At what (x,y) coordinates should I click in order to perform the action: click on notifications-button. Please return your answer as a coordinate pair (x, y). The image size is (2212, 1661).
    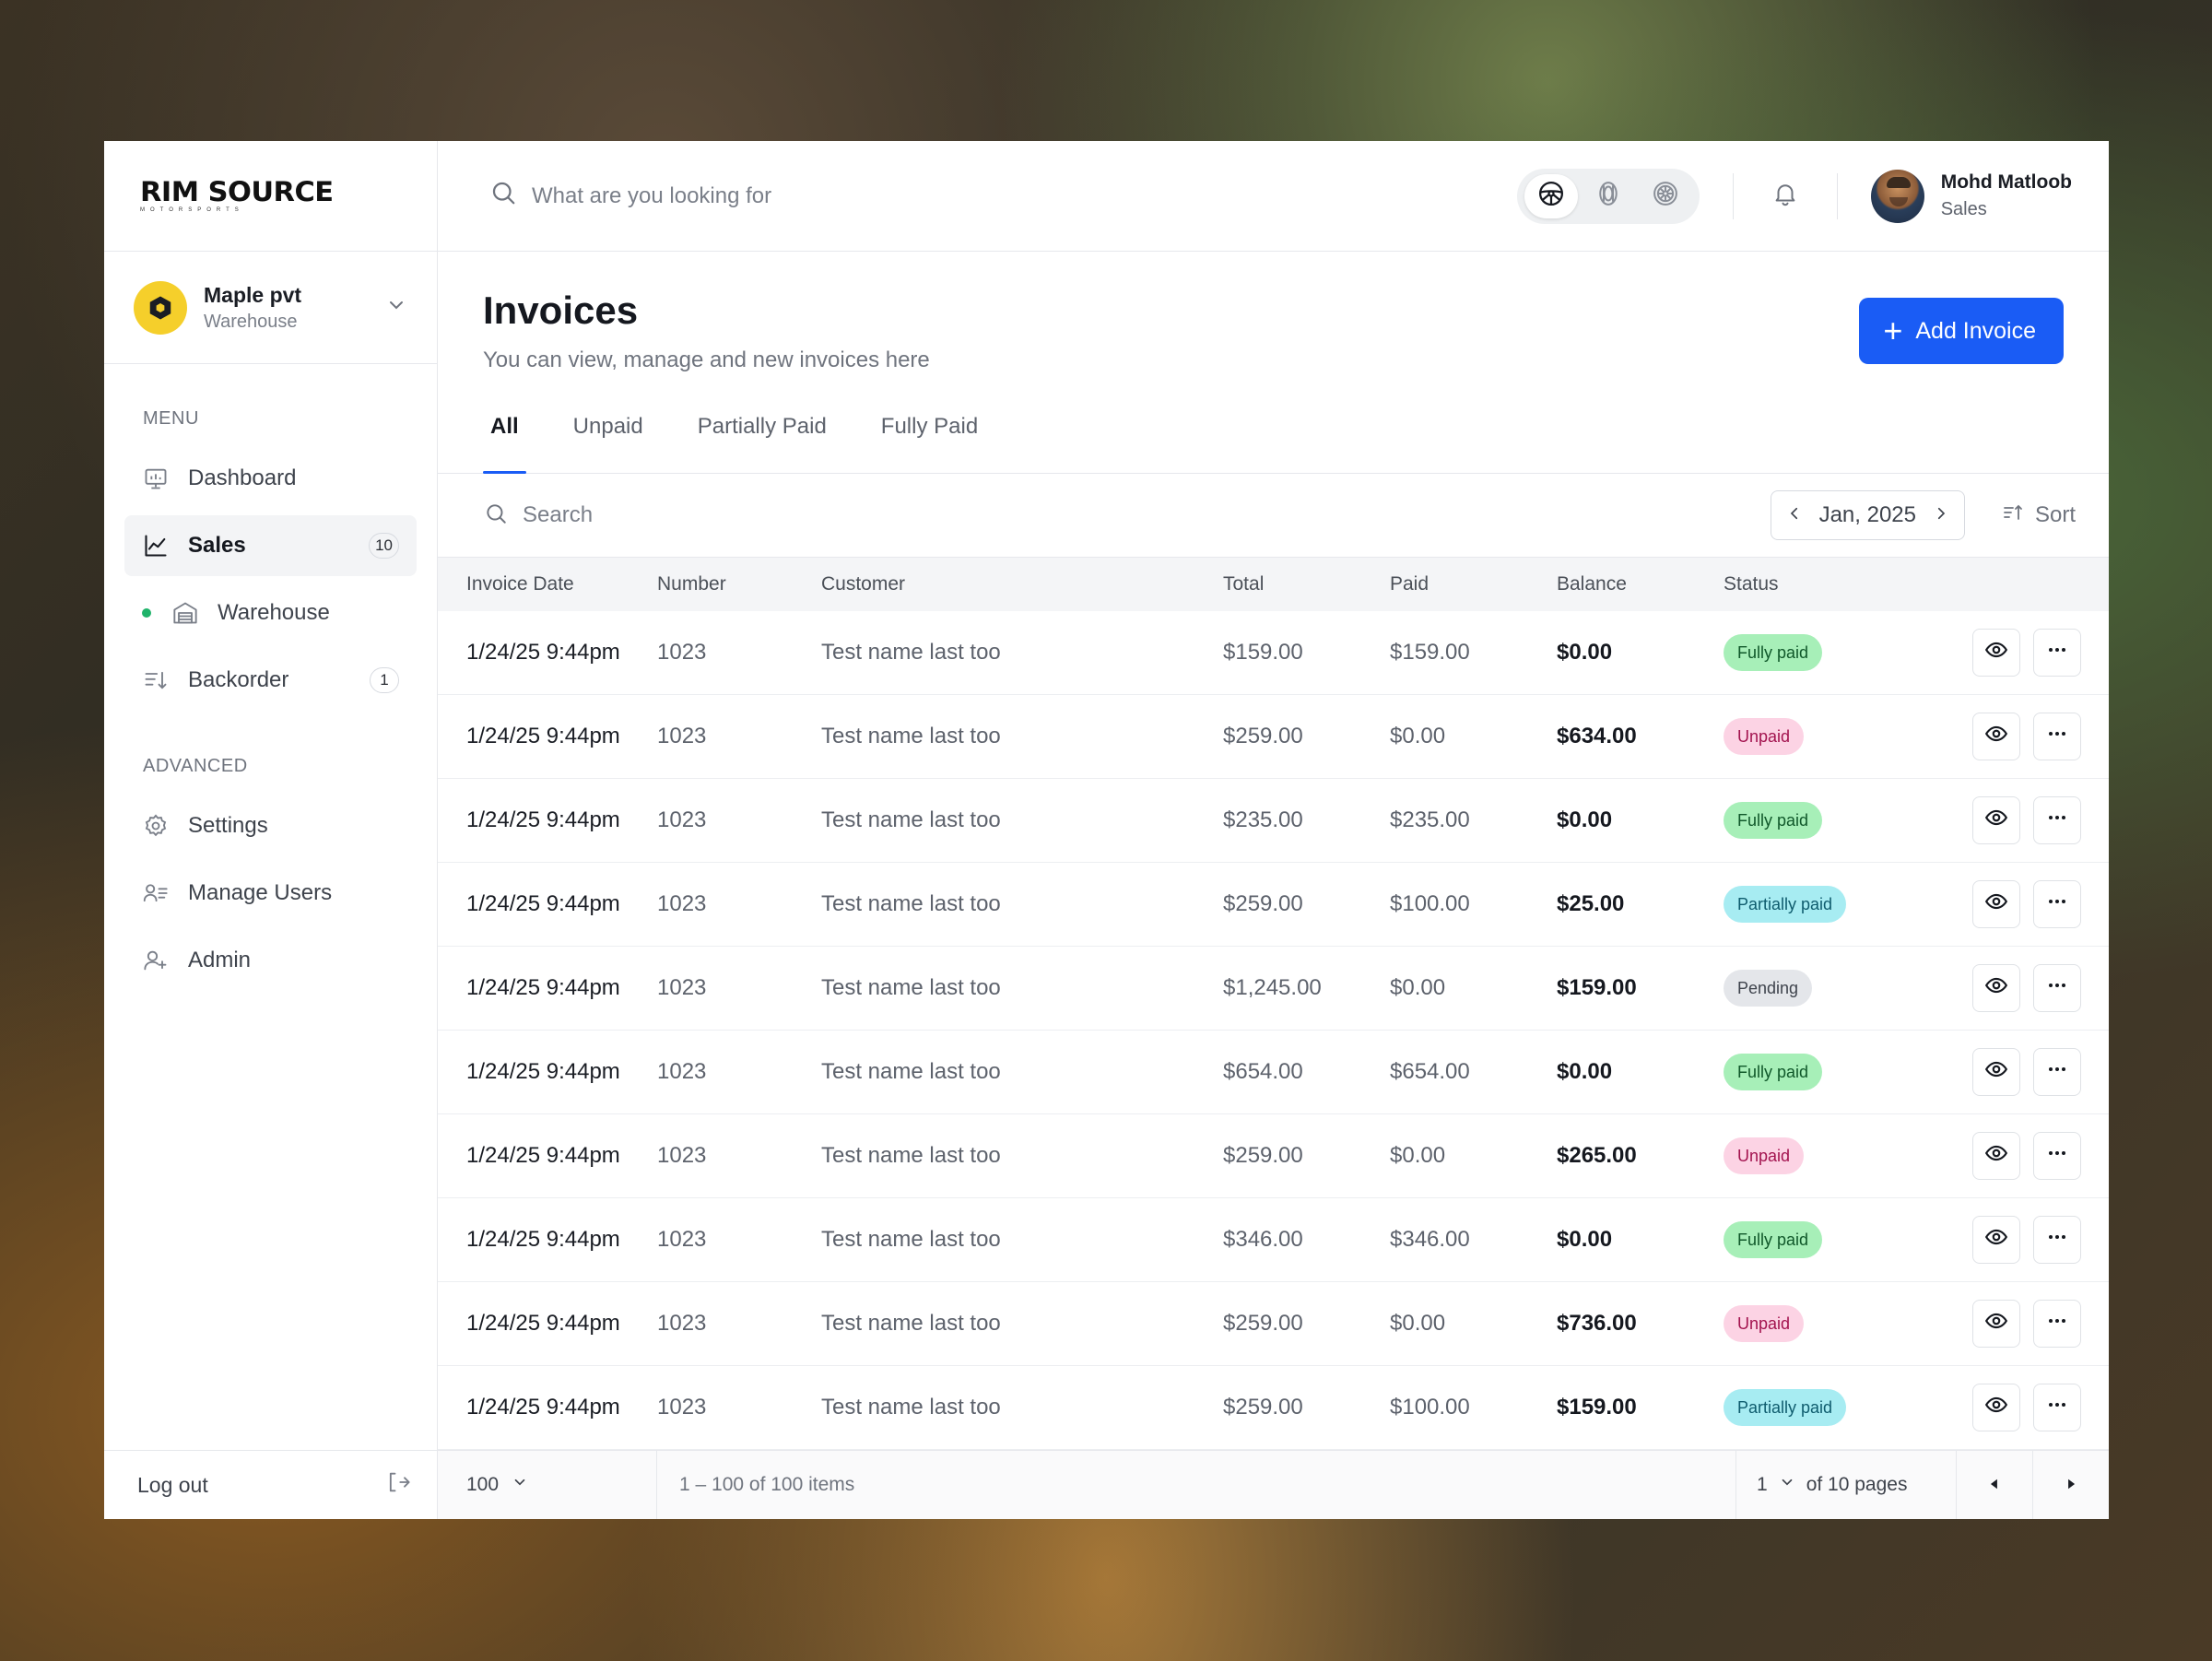
    Looking at the image, I should click on (1785, 196).